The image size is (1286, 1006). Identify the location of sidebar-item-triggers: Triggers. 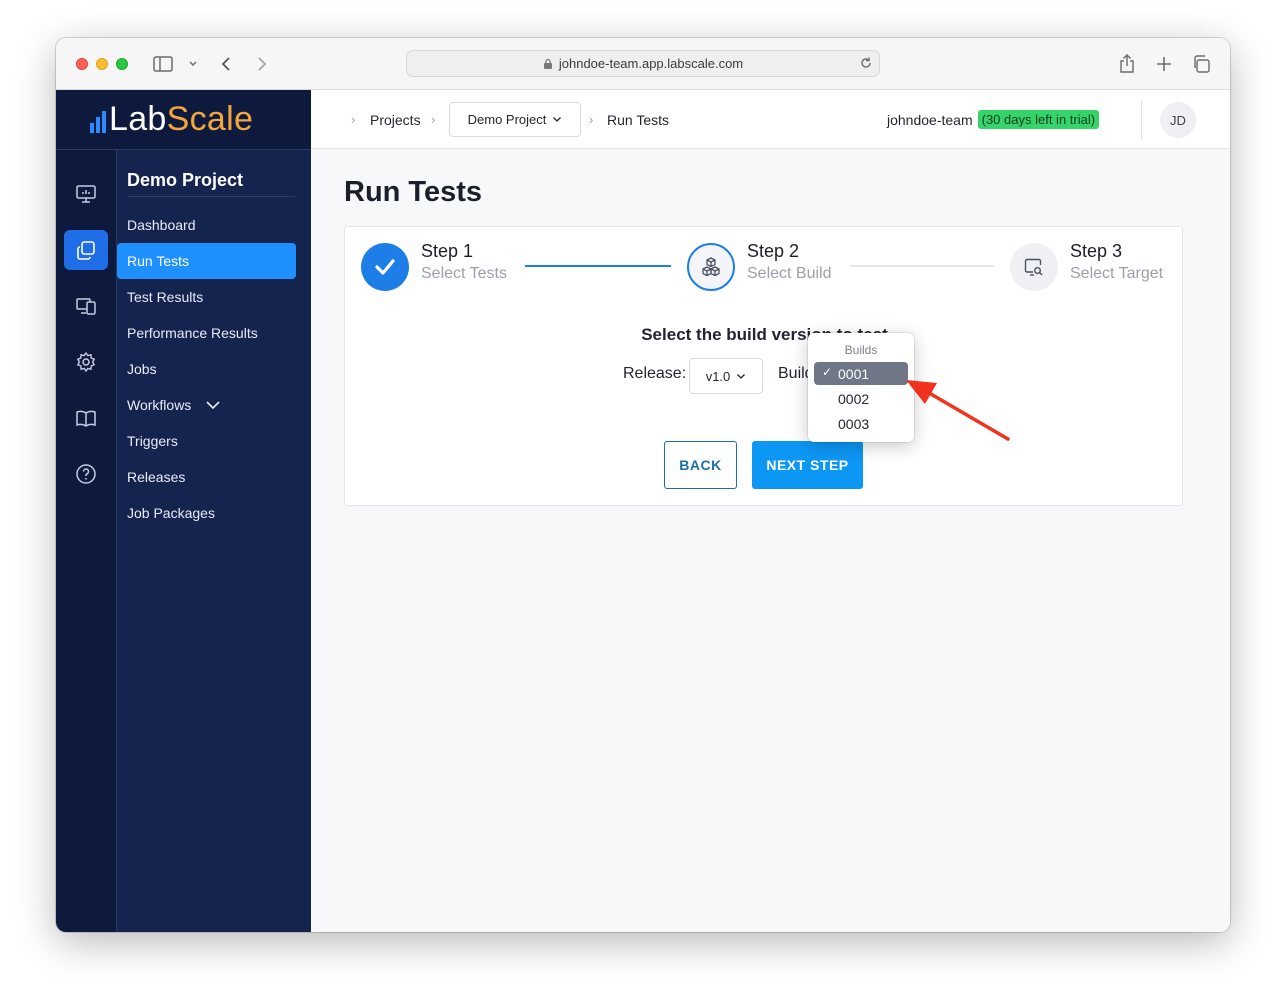
(206, 441).